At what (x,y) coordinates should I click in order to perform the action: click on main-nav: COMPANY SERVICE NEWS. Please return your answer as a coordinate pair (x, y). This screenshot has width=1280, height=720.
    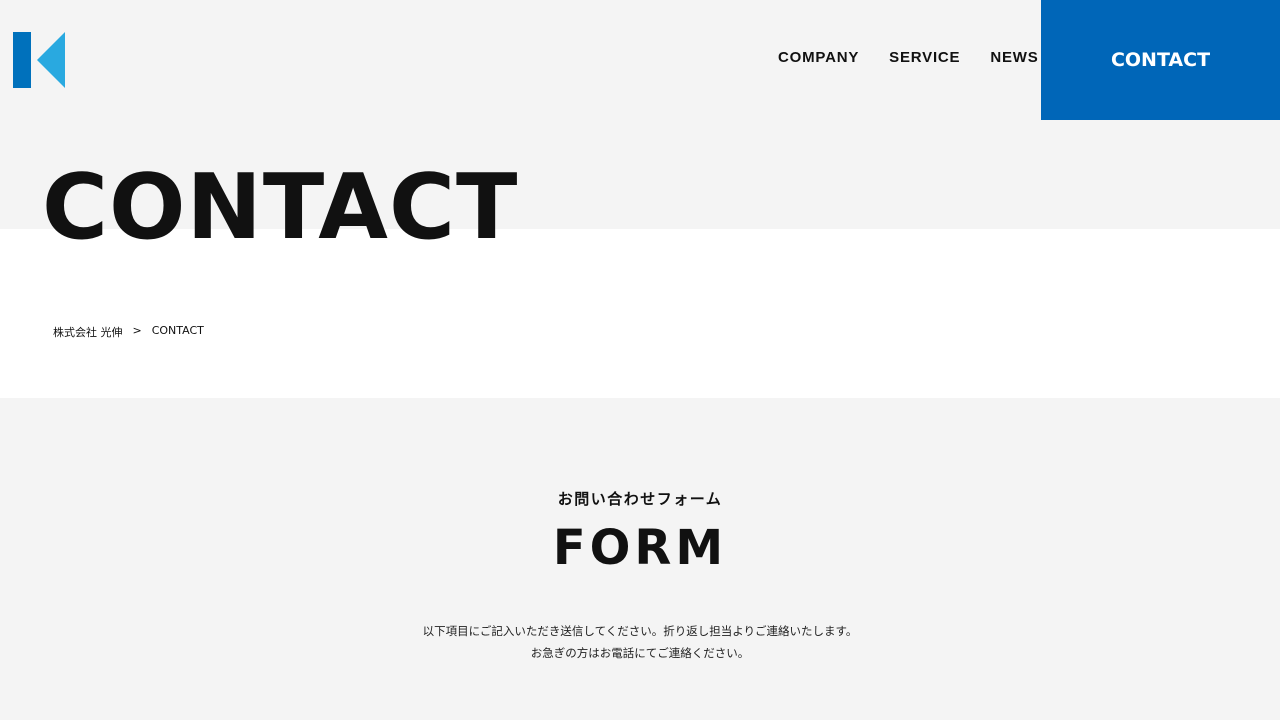
    Looking at the image, I should click on (908, 57).